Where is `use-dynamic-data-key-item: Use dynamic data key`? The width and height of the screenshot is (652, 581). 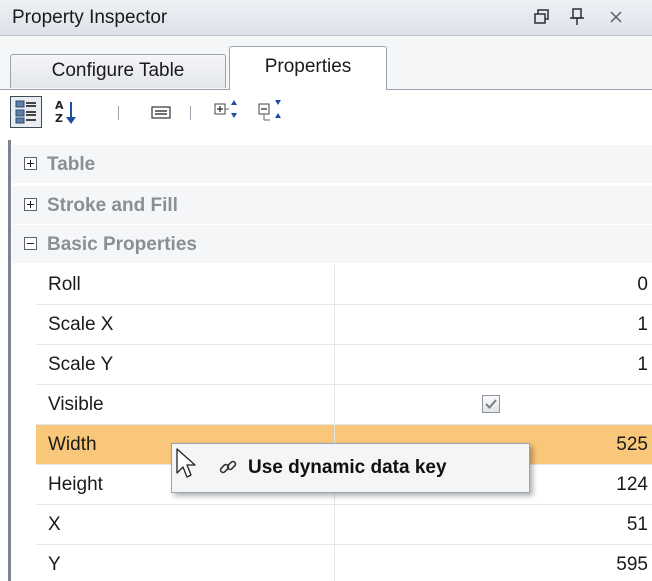 use-dynamic-data-key-item: Use dynamic data key is located at coordinates (347, 468).